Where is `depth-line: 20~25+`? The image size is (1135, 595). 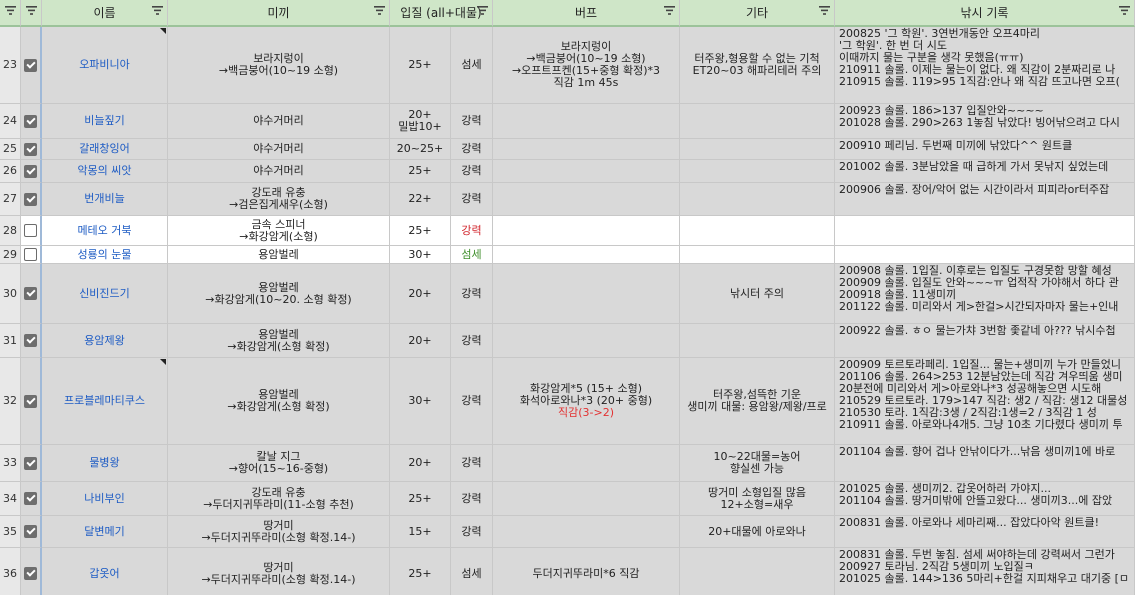
depth-line: 20~25+ is located at coordinates (420, 148).